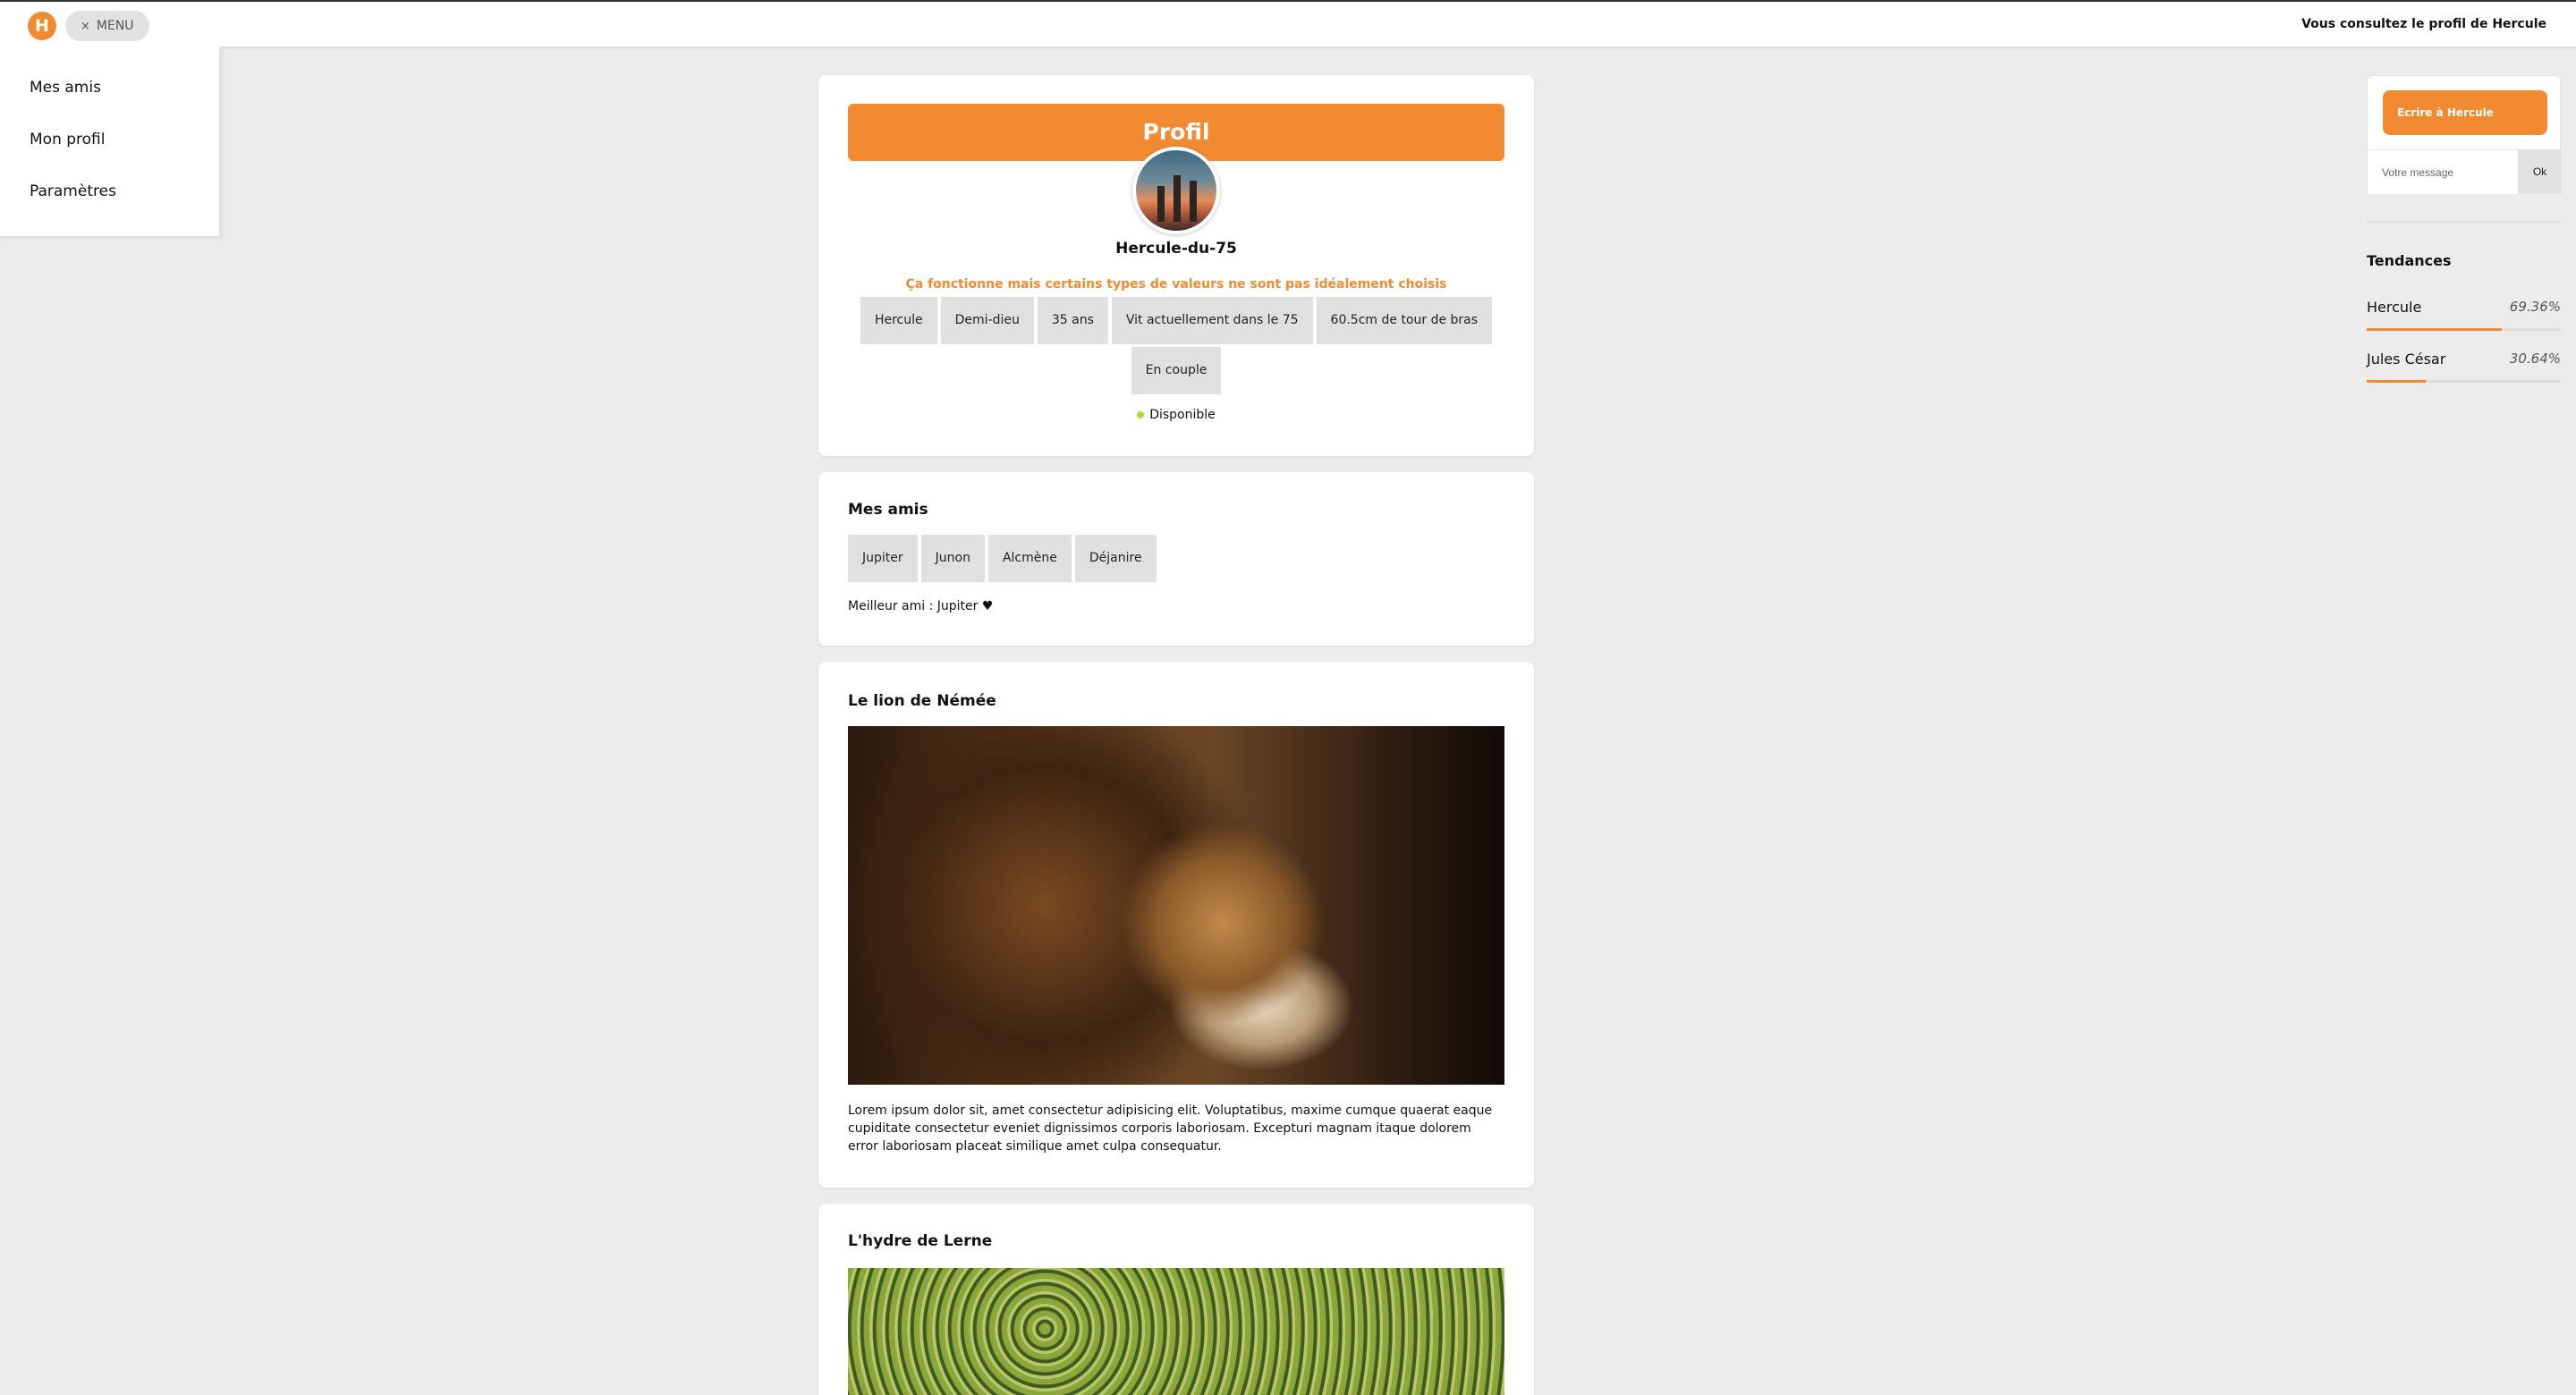  What do you see at coordinates (1212, 320) in the screenshot?
I see `profile-tag: Vit actuellement dans le 75` at bounding box center [1212, 320].